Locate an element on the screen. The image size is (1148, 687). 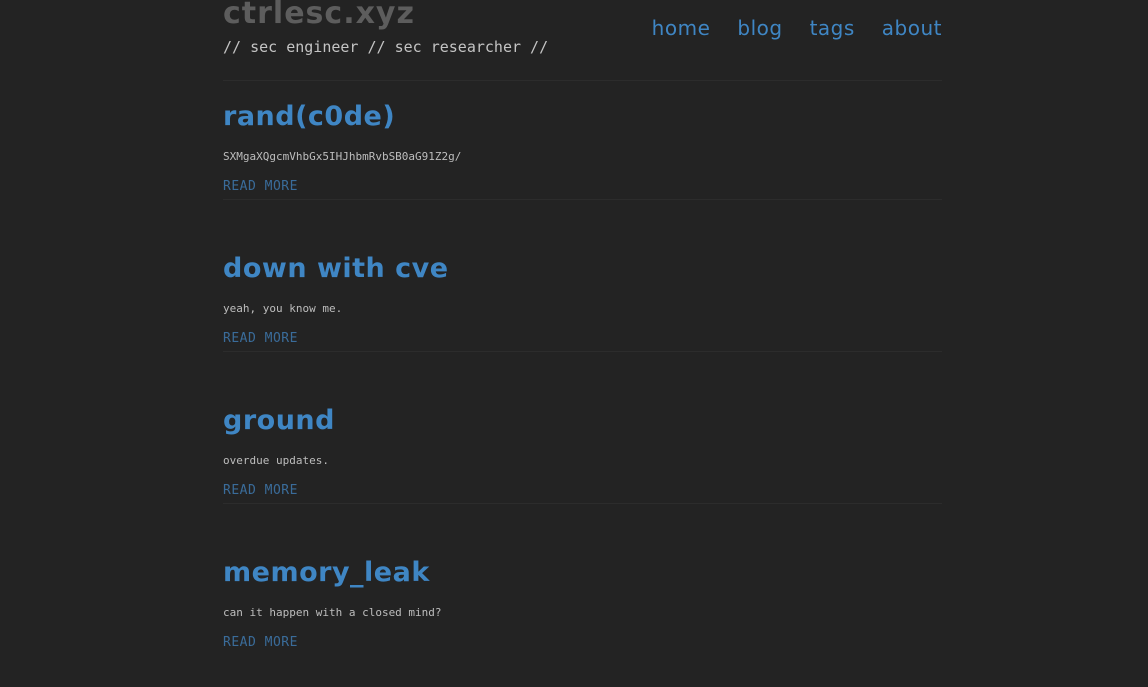
post-title-link: down with cve is located at coordinates (336, 269).